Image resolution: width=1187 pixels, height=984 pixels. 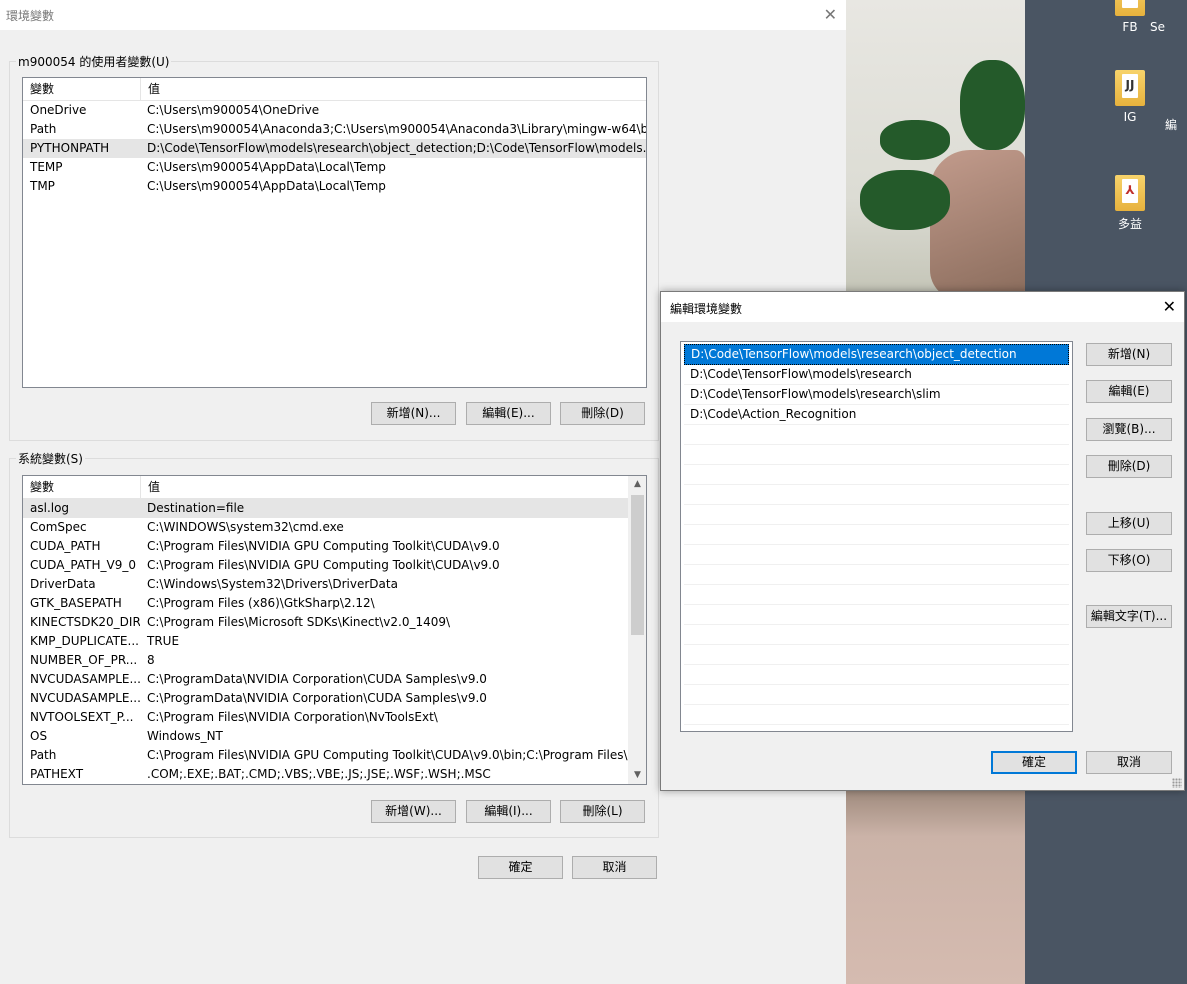 What do you see at coordinates (39, 736) in the screenshot?
I see `variable-name: OS` at bounding box center [39, 736].